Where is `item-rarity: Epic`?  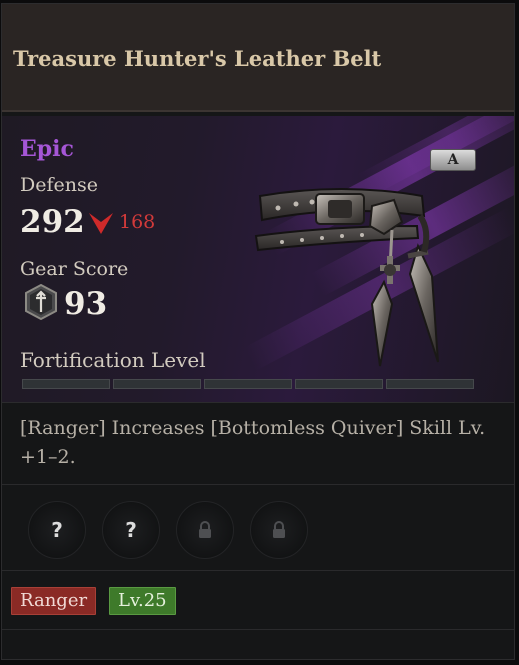 item-rarity: Epic is located at coordinates (47, 149).